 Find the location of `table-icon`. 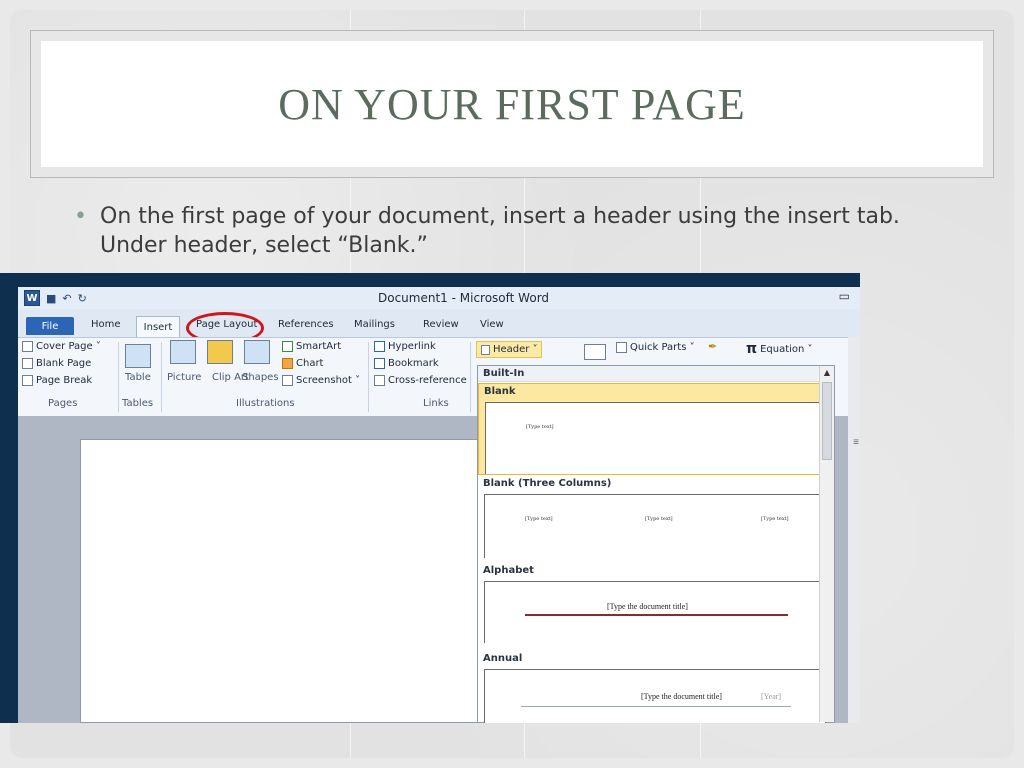

table-icon is located at coordinates (138, 356).